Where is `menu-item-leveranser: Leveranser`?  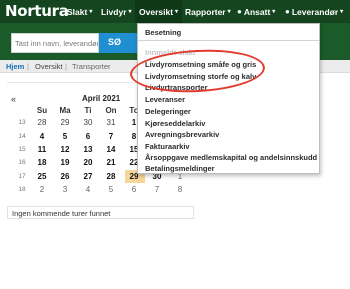 menu-item-leveranser: Leveranser is located at coordinates (165, 99).